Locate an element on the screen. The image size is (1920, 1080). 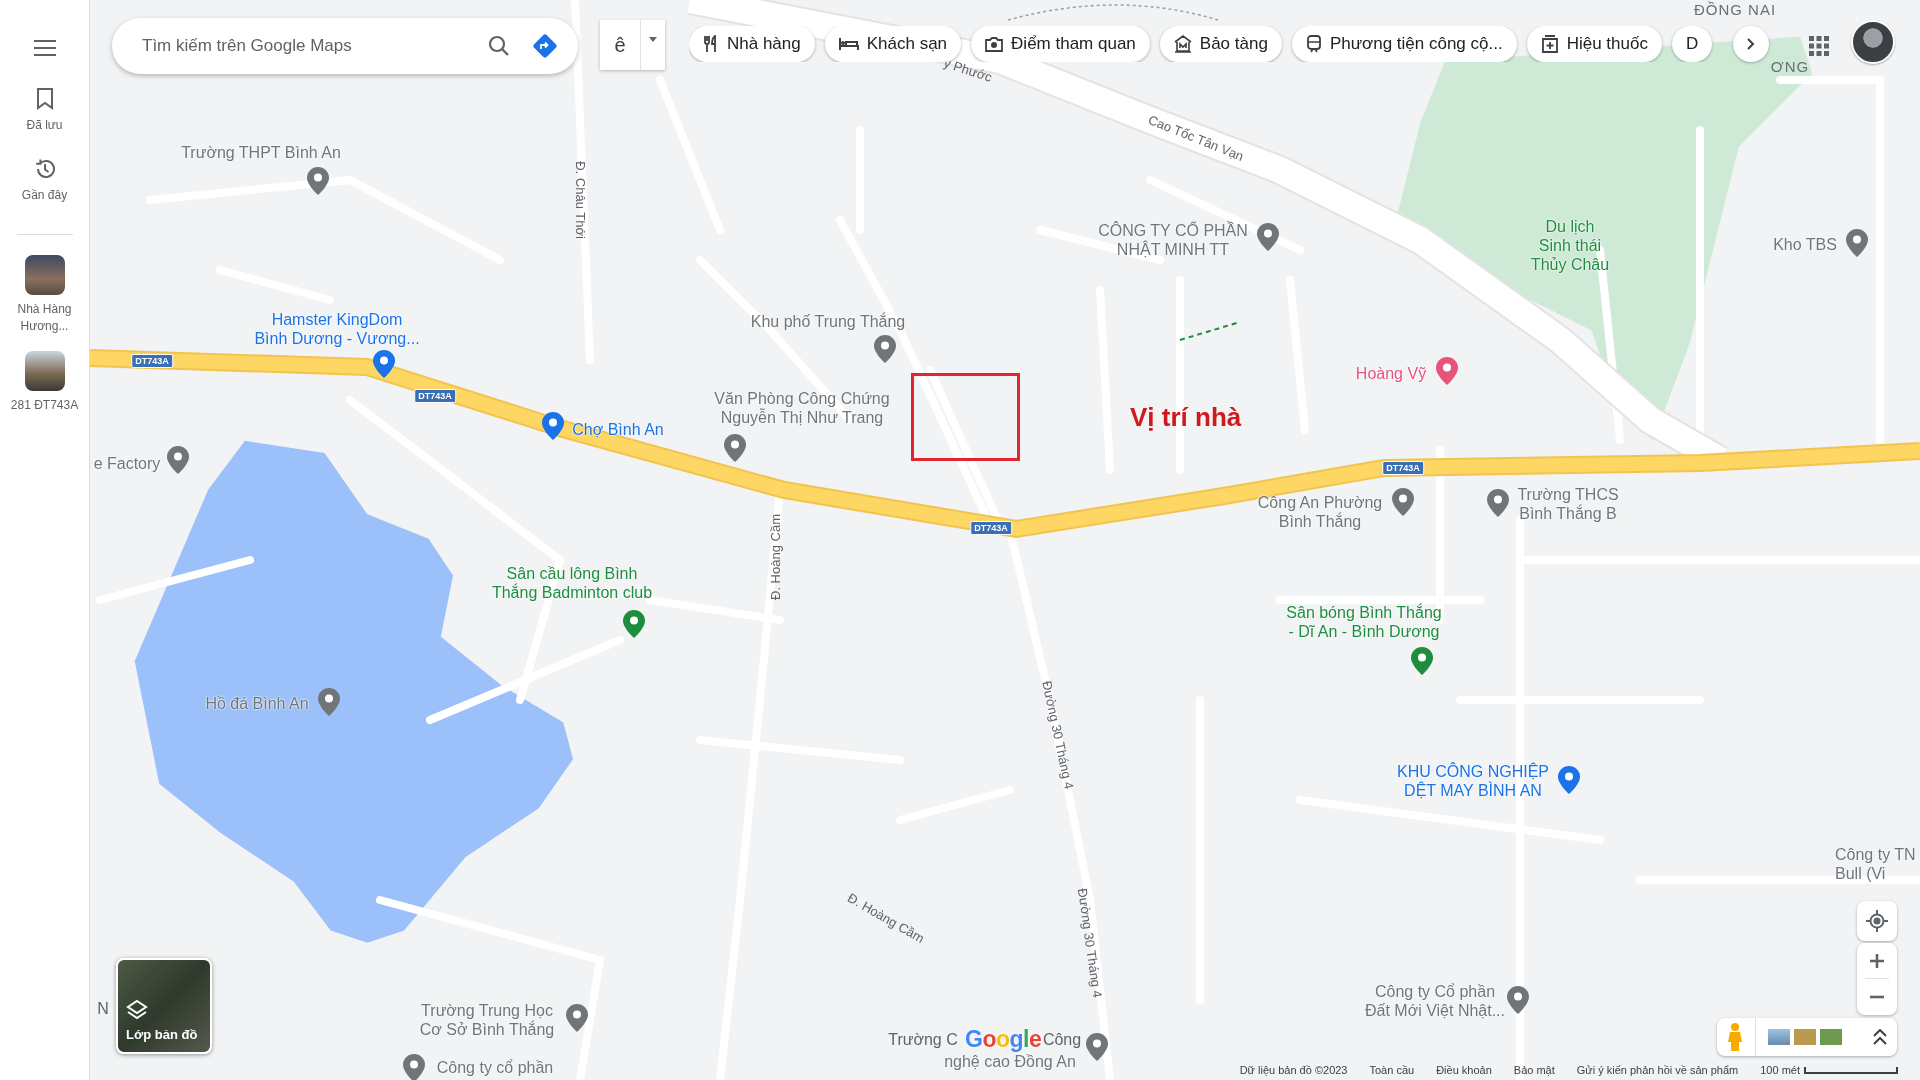
footer-link: Điều khoản is located at coordinates (1464, 1070).